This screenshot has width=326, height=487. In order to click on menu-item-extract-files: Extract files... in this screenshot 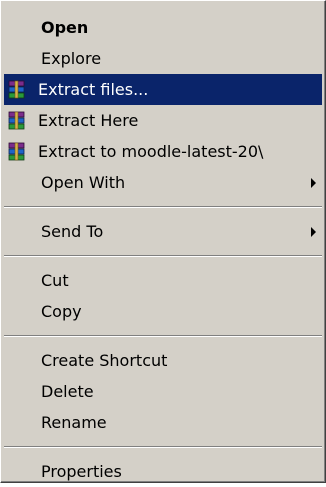, I will do `click(163, 89)`.